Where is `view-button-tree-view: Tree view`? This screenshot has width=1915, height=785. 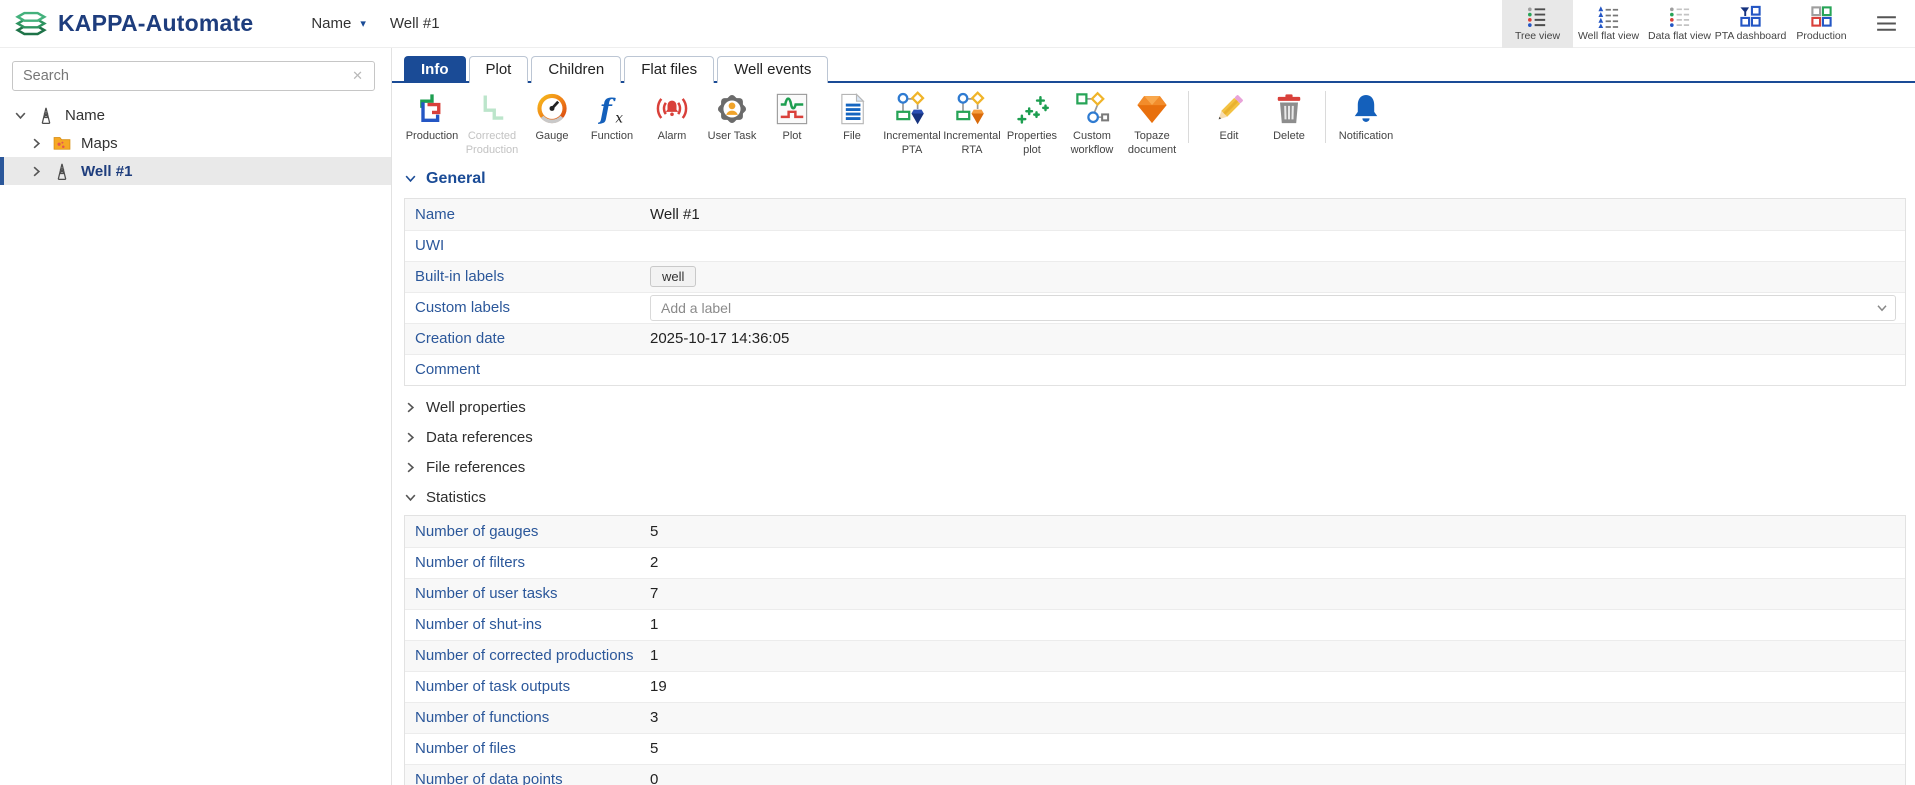
view-button-tree-view: Tree view is located at coordinates (1537, 24).